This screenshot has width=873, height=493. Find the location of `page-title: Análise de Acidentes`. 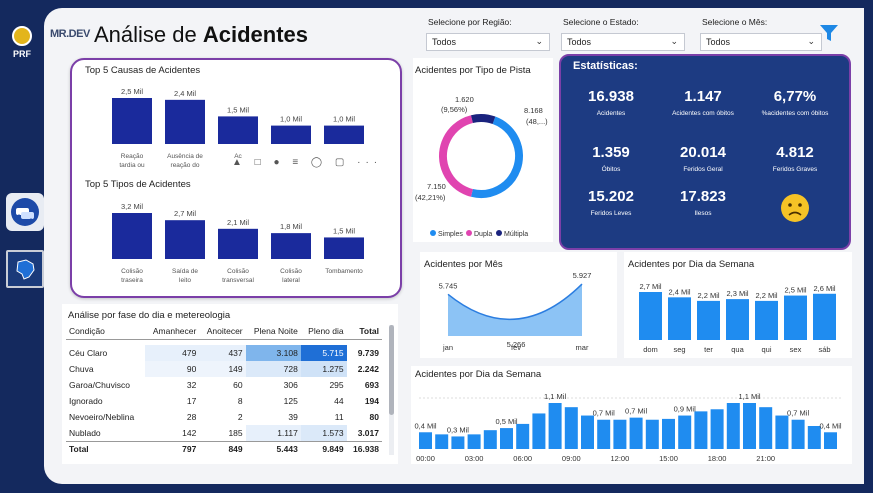

page-title: Análise de Acidentes is located at coordinates (201, 34).